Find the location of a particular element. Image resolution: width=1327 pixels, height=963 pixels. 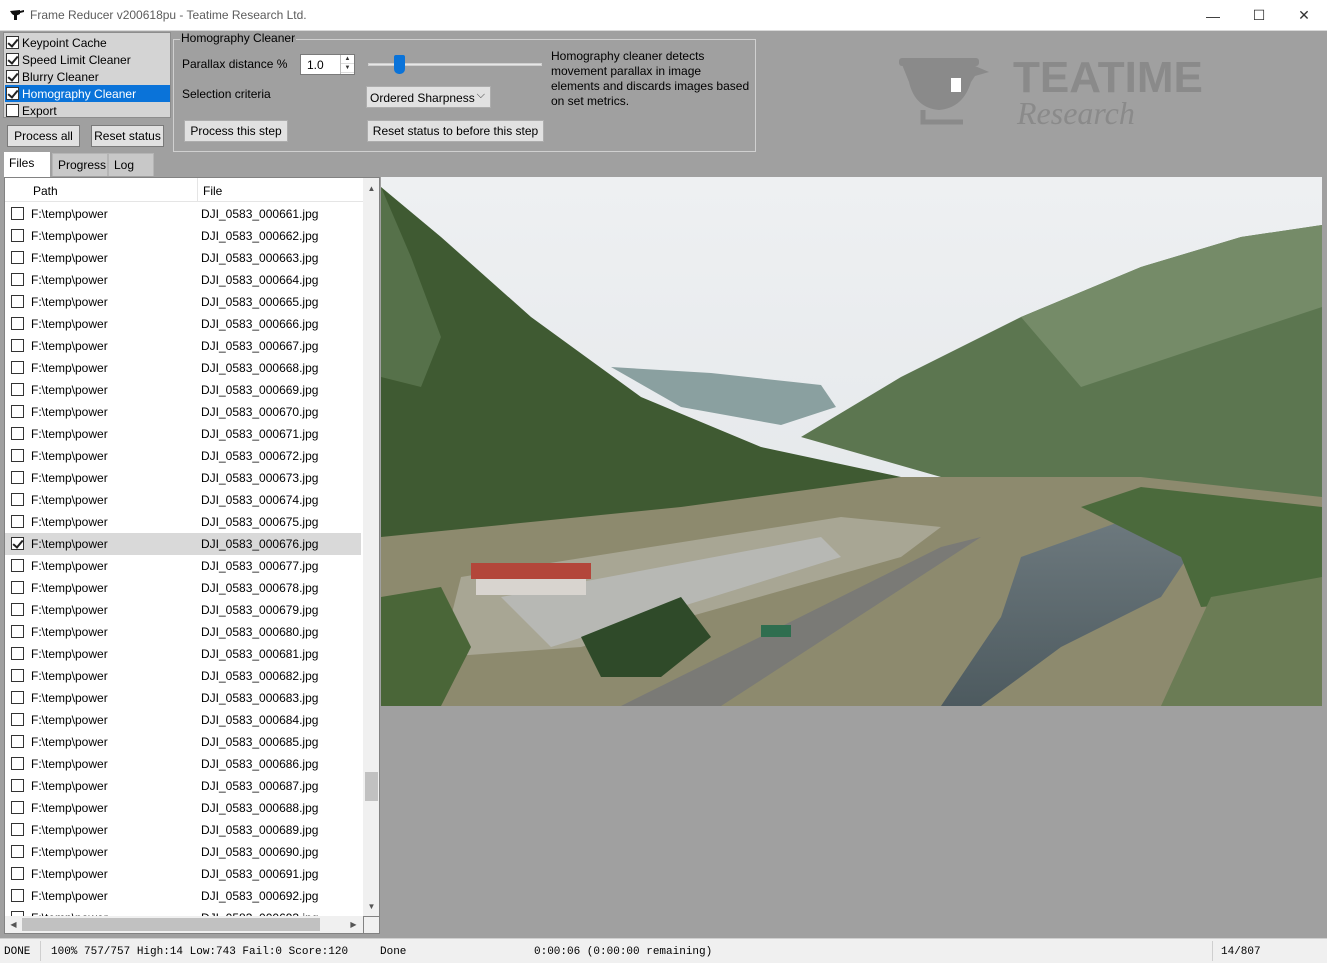

table-row: F:\temp\power DJI_0583_000670.jpg is located at coordinates (183, 412).